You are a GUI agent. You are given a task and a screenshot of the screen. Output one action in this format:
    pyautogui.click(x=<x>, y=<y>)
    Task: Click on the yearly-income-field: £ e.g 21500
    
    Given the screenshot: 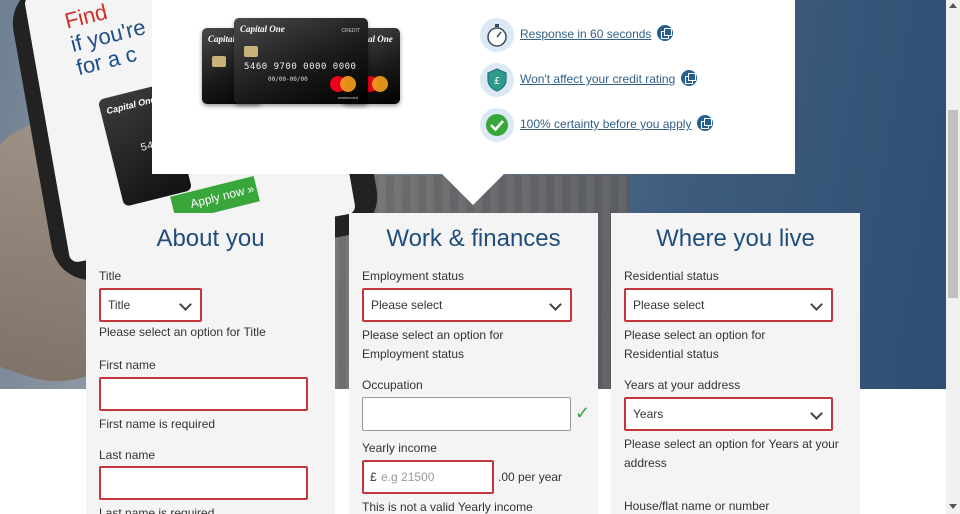 What is the action you would take?
    pyautogui.click(x=428, y=477)
    